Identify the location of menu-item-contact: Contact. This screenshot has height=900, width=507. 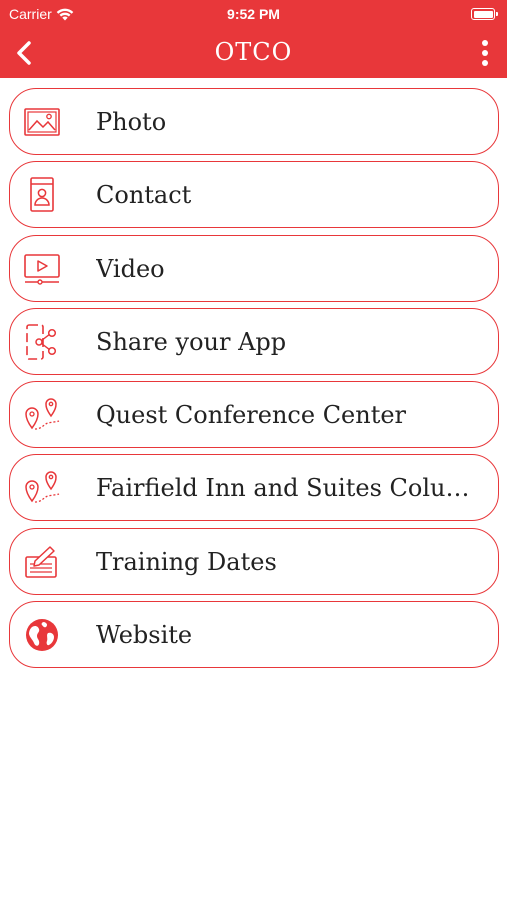
(254, 195).